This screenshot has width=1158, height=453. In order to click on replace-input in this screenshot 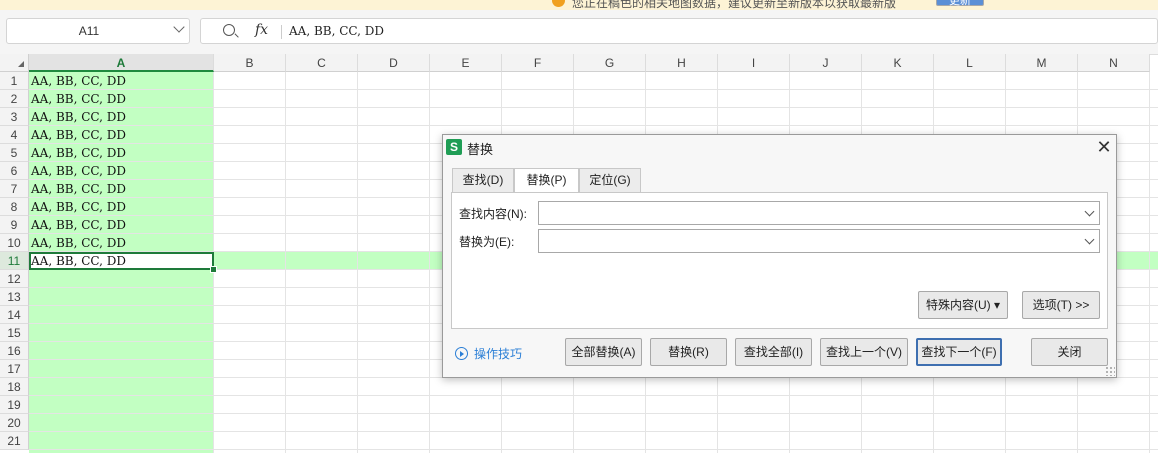, I will do `click(819, 241)`.